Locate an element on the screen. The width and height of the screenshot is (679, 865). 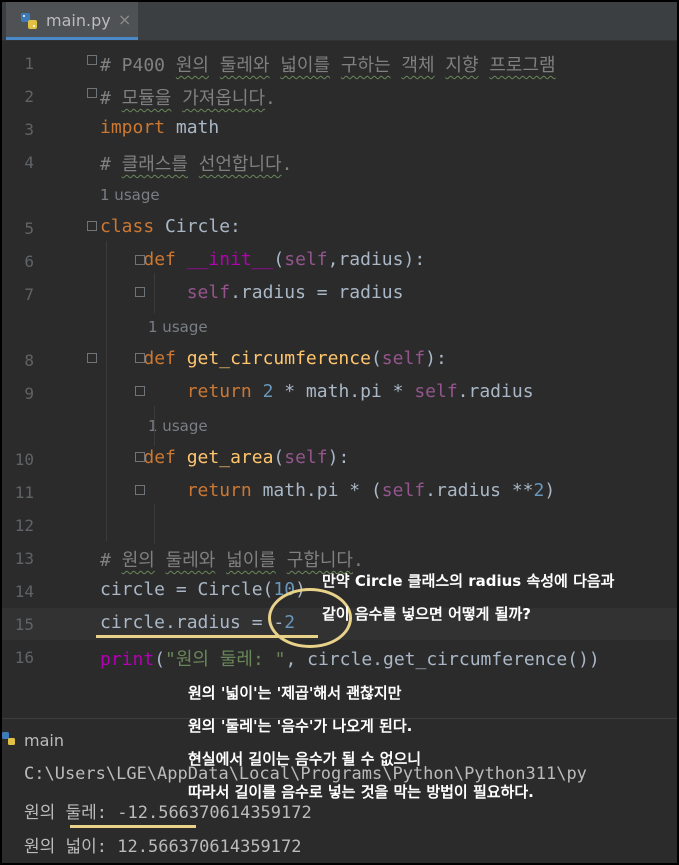
code-line: class Circle: is located at coordinates (170, 226).